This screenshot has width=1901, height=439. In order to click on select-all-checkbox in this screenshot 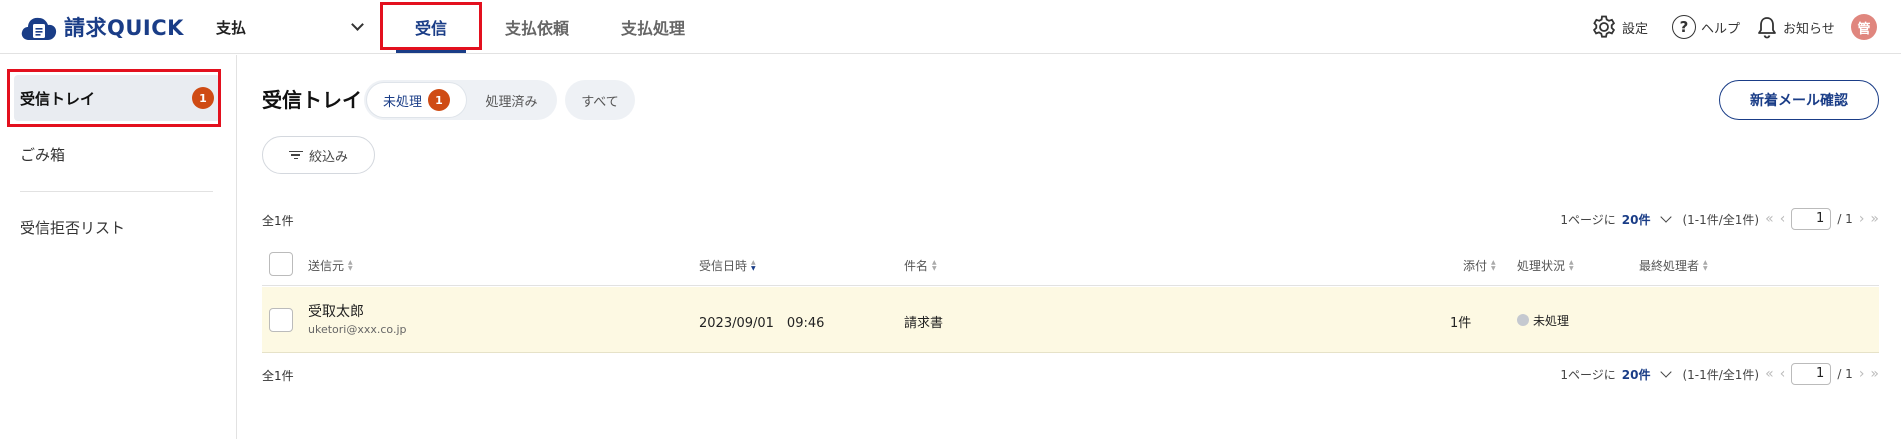, I will do `click(281, 264)`.